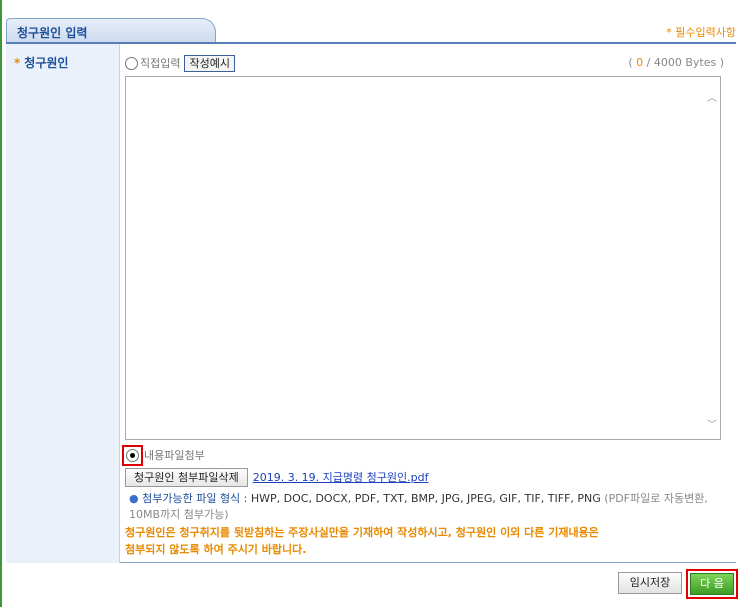 This screenshot has height=607, width=742. What do you see at coordinates (701, 32) in the screenshot?
I see `required-note: * 필수입력사항` at bounding box center [701, 32].